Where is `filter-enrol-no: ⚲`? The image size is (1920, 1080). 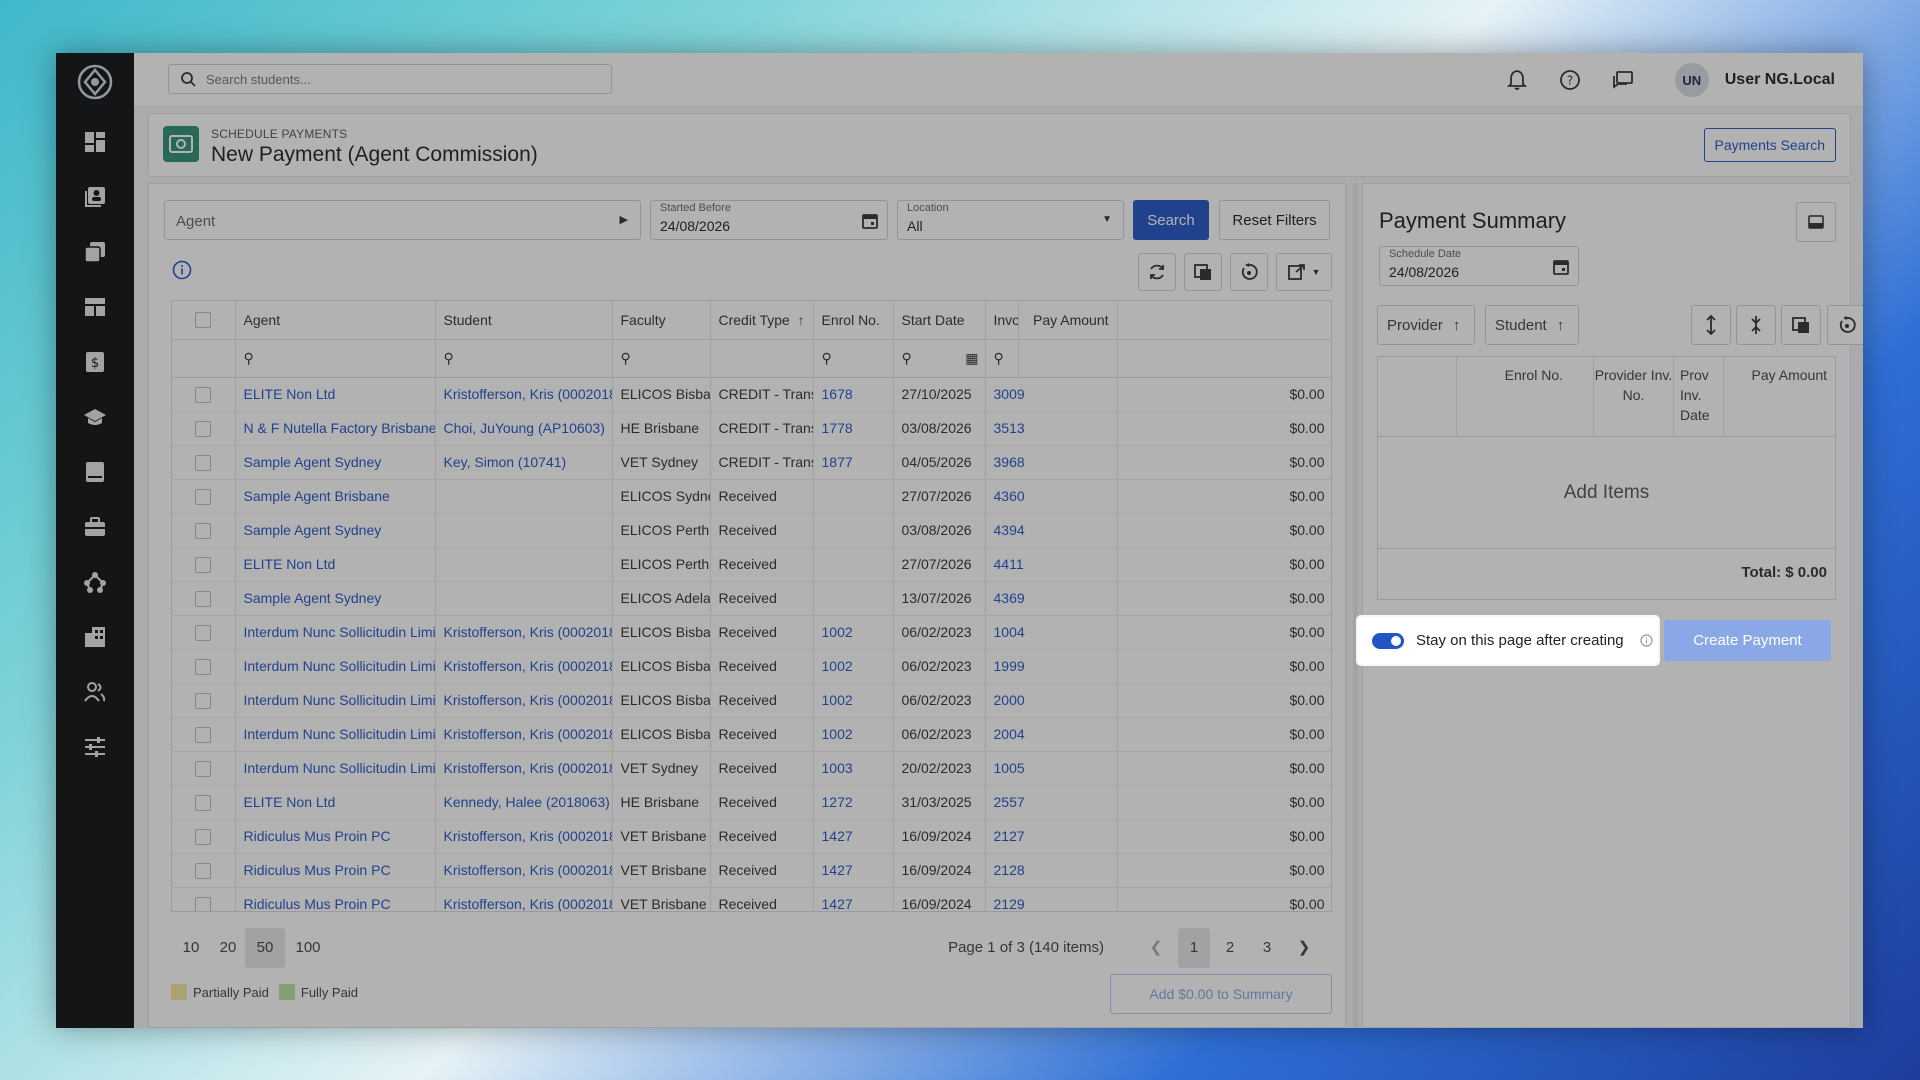 filter-enrol-no: ⚲ is located at coordinates (853, 358).